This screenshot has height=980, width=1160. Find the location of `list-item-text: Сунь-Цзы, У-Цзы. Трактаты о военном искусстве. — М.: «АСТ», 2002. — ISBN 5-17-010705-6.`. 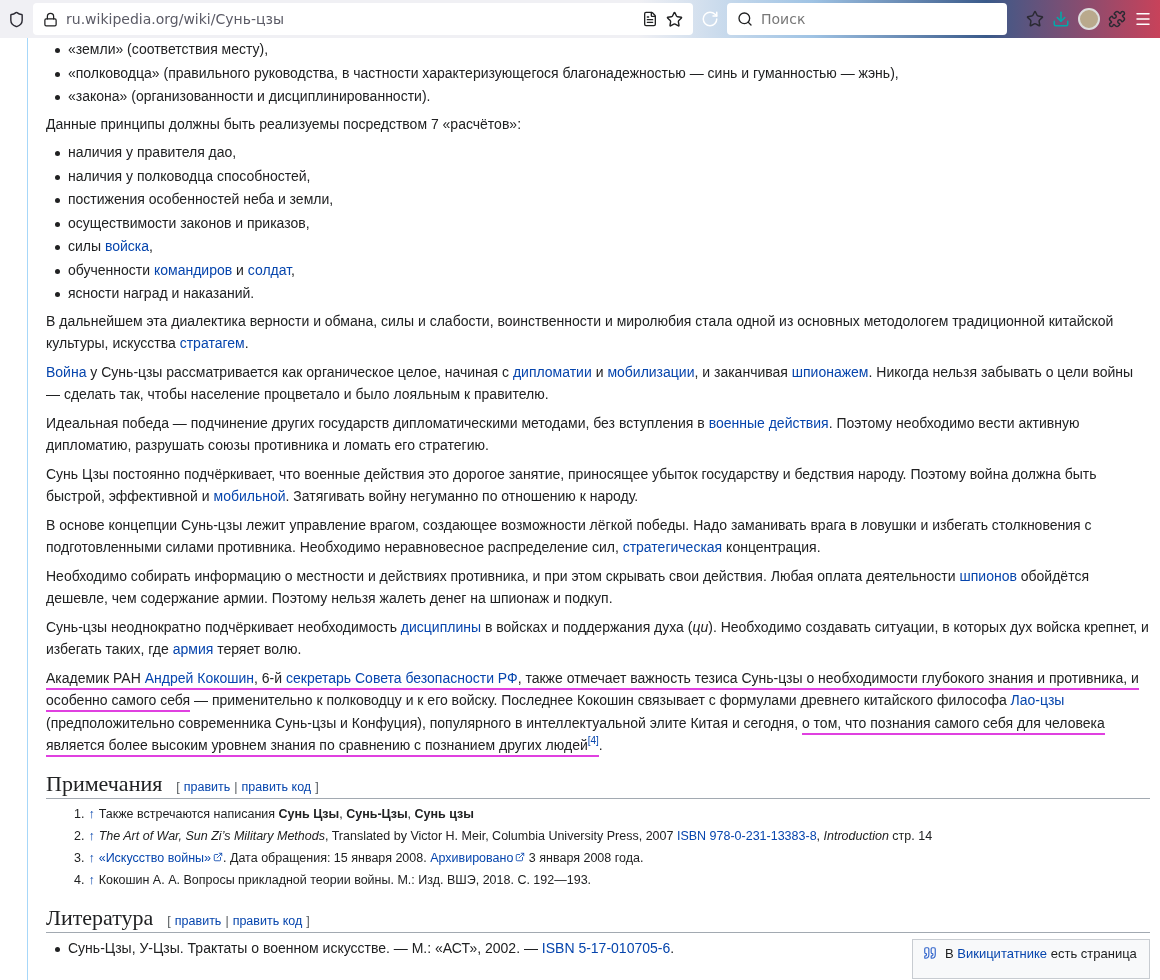

list-item-text: Сунь-Цзы, У-Цзы. Трактаты о военном искусстве. — М.: «АСТ», 2002. — ISBN 5-17-010705-6. is located at coordinates (371, 948).